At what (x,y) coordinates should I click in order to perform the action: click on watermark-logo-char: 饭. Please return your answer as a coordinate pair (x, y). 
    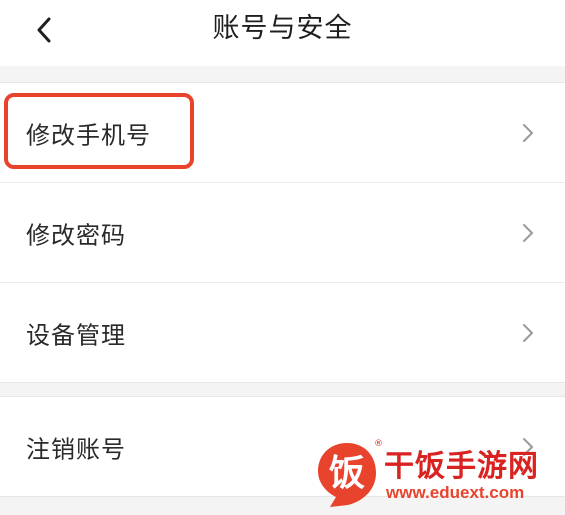
    Looking at the image, I should click on (347, 473).